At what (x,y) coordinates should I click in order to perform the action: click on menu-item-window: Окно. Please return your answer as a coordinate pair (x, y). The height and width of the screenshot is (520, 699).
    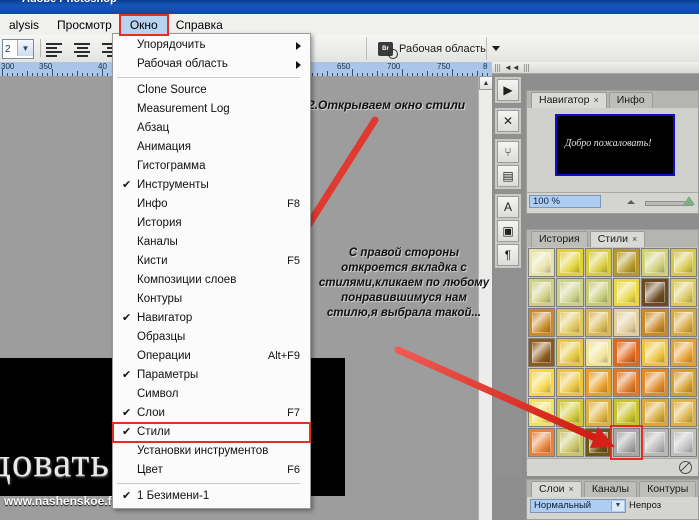
    Looking at the image, I should click on (143, 24).